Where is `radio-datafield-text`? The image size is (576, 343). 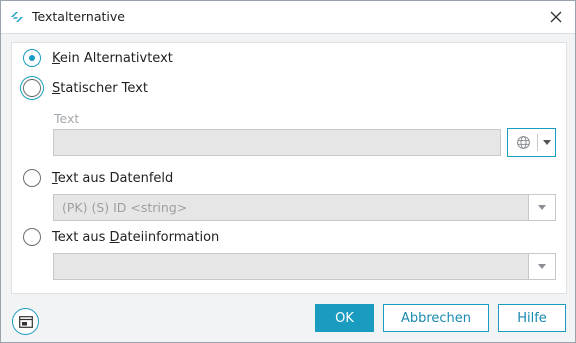
radio-datafield-text is located at coordinates (32, 178).